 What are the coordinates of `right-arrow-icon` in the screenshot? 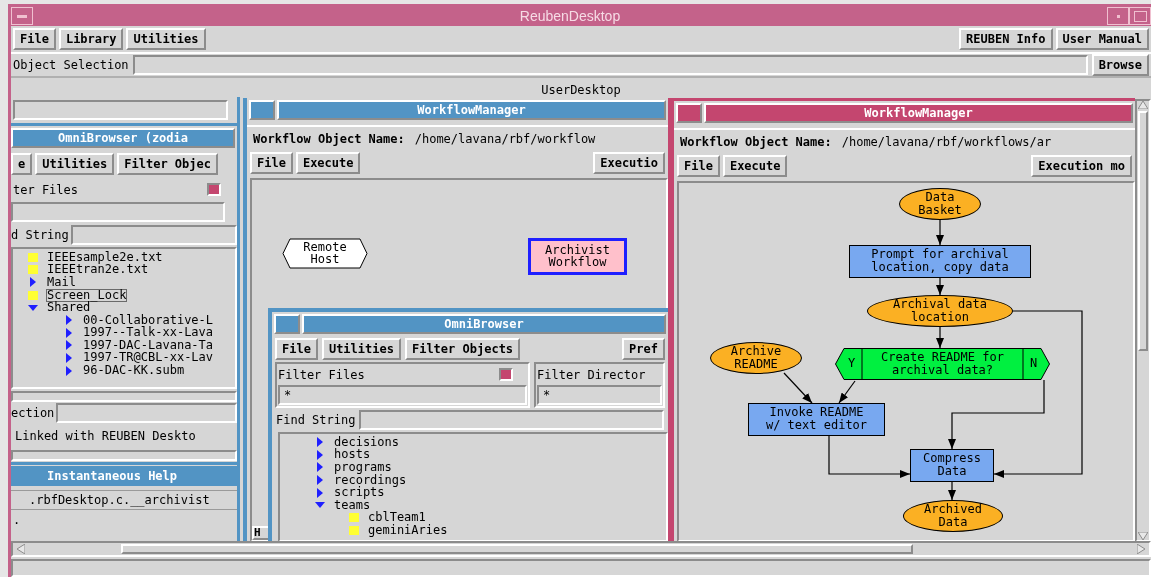 It's located at (1141, 549).